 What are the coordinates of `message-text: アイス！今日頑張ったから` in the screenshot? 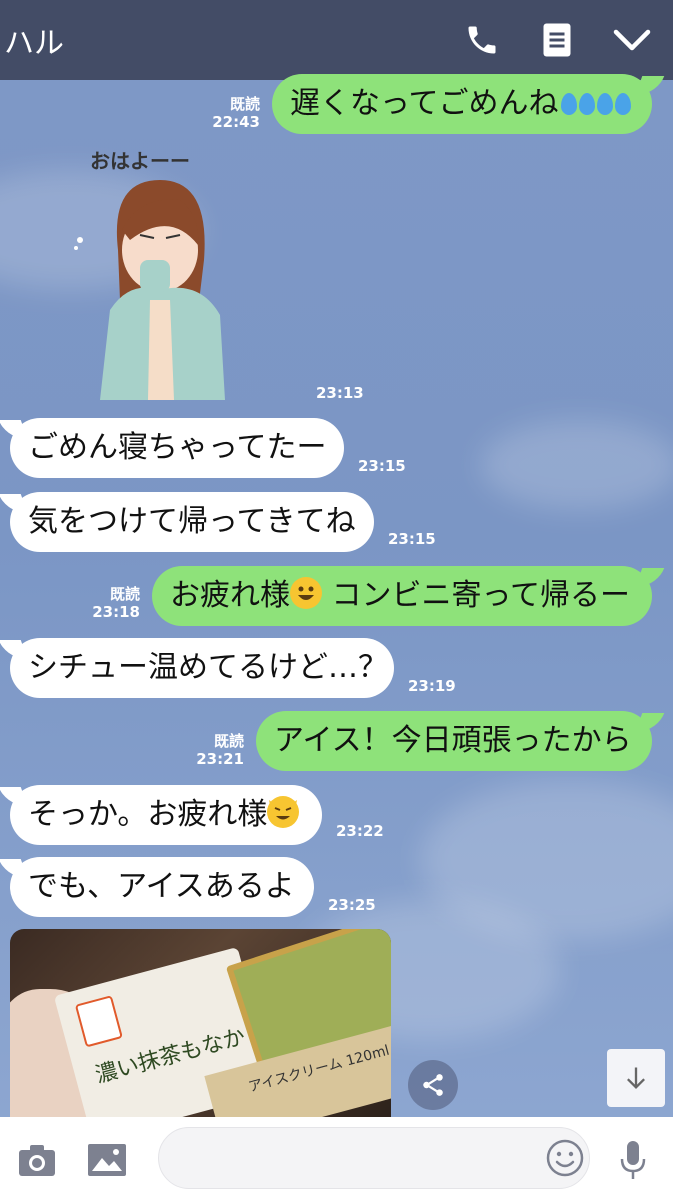 It's located at (453, 740).